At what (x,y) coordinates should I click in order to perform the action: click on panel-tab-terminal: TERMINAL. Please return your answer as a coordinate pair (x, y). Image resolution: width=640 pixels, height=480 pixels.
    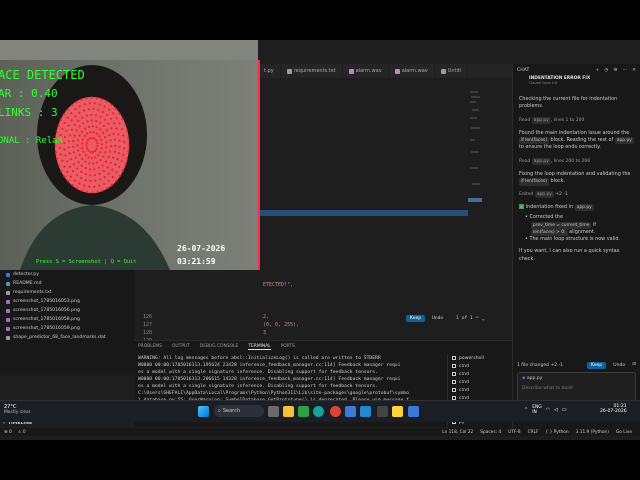
    Looking at the image, I should click on (259, 347).